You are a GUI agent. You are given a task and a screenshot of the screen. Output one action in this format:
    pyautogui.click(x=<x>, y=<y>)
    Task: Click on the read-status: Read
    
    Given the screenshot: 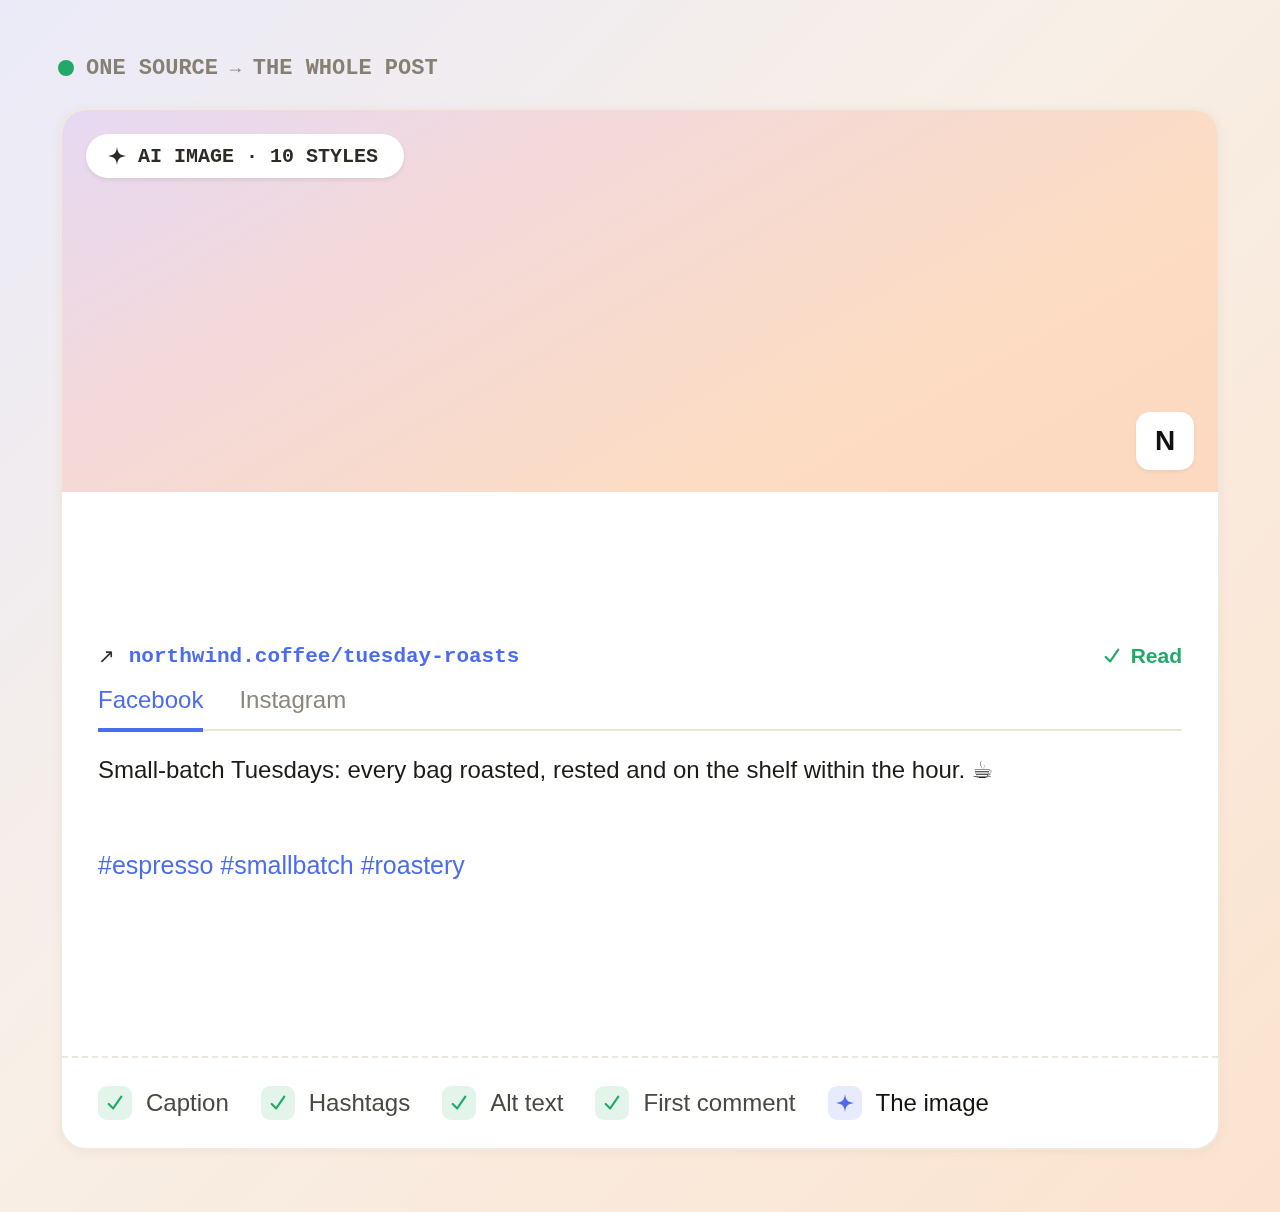 What is the action you would take?
    pyautogui.click(x=1142, y=656)
    